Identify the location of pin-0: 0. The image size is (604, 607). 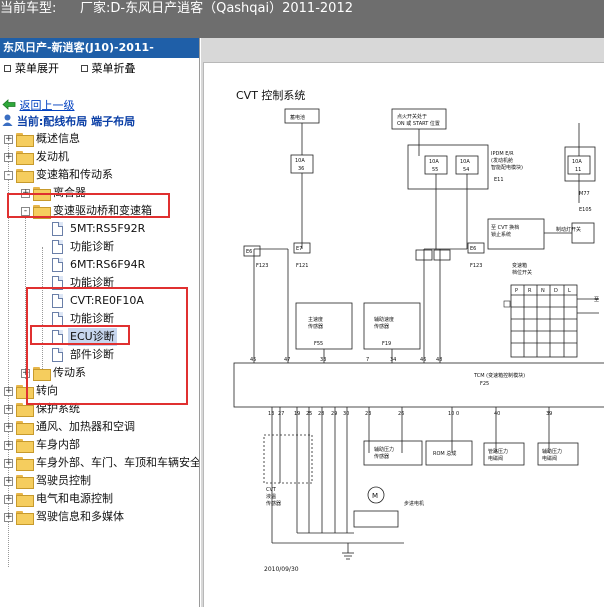
(457, 414).